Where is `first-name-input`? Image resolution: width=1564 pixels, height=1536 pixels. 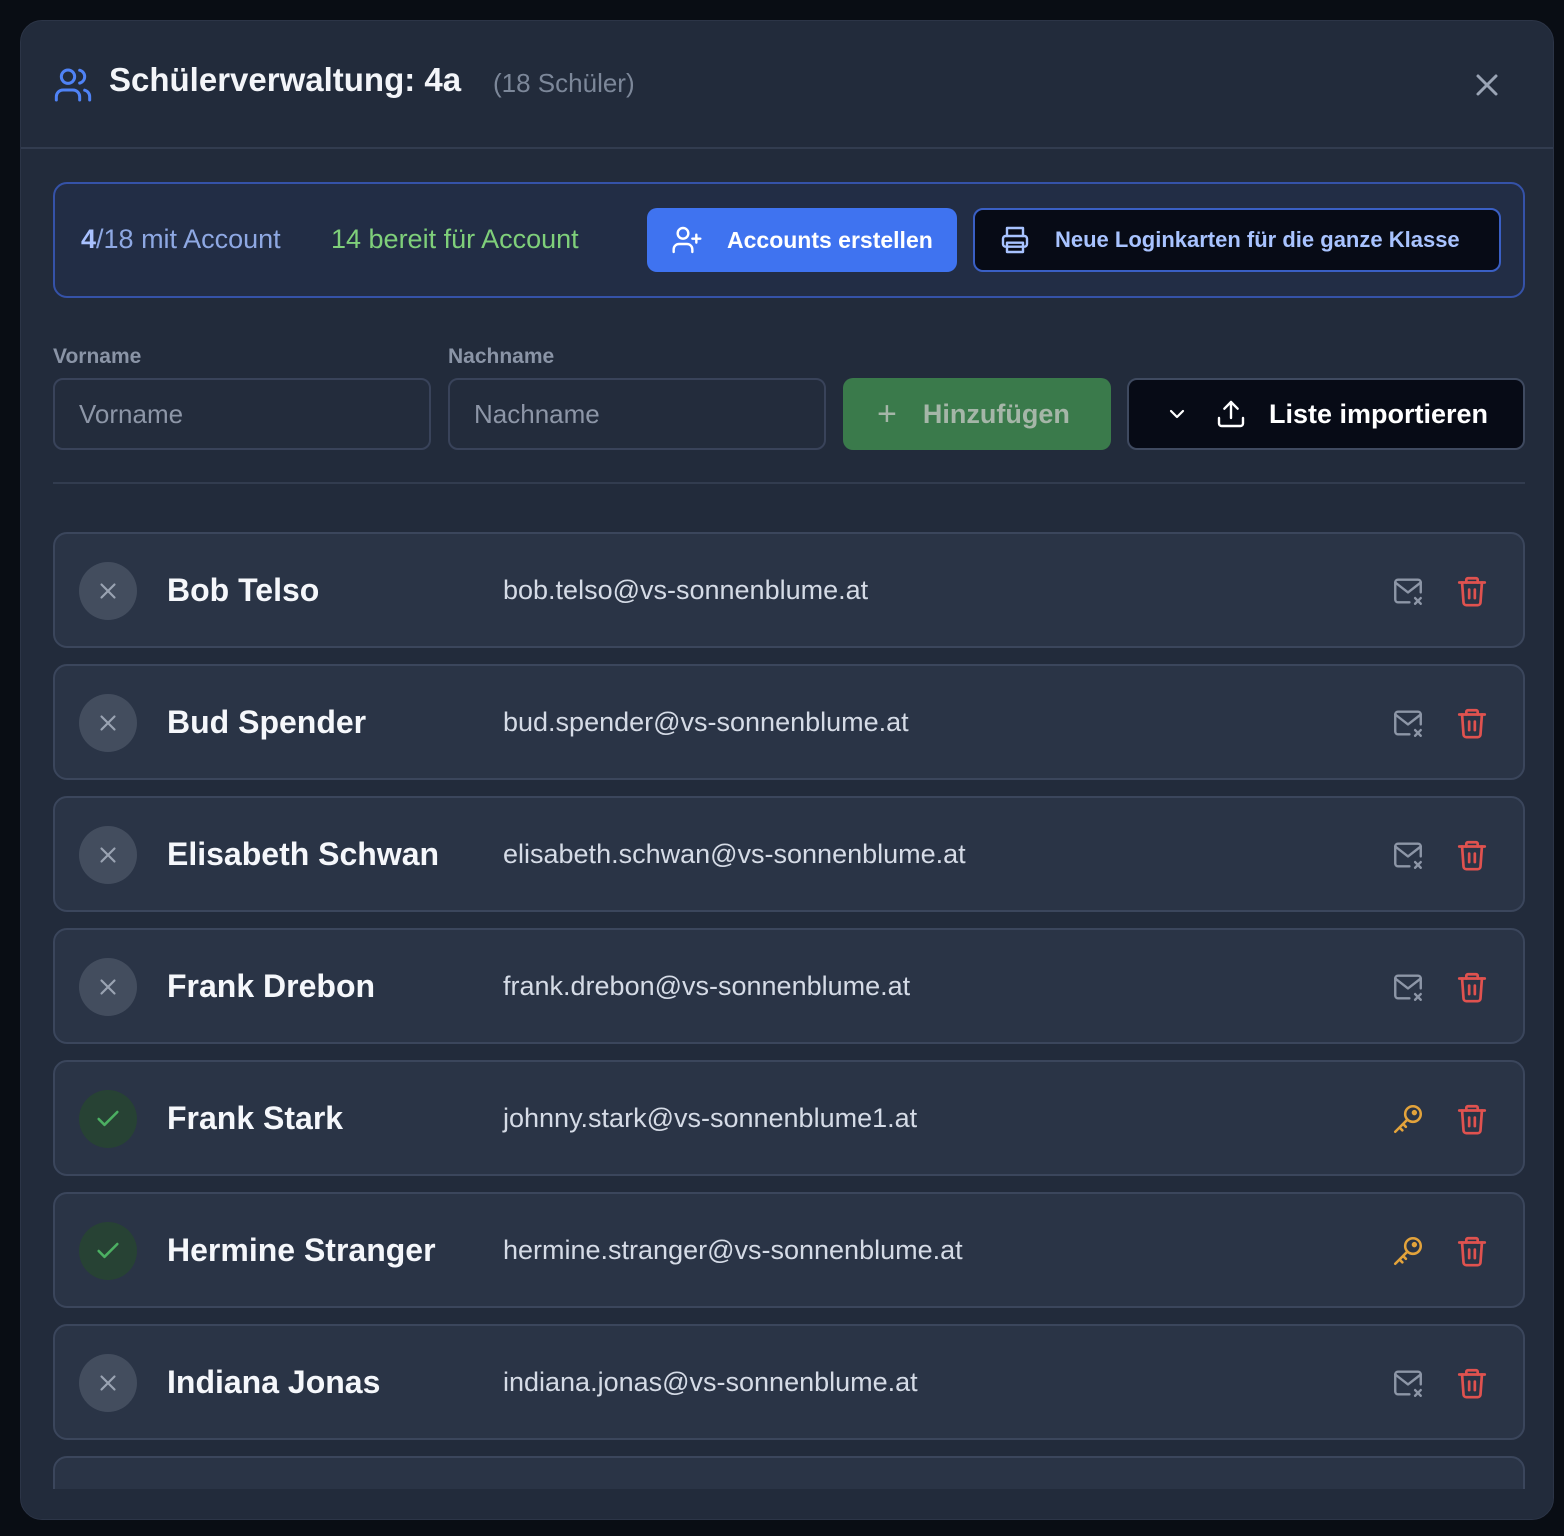 first-name-input is located at coordinates (242, 414).